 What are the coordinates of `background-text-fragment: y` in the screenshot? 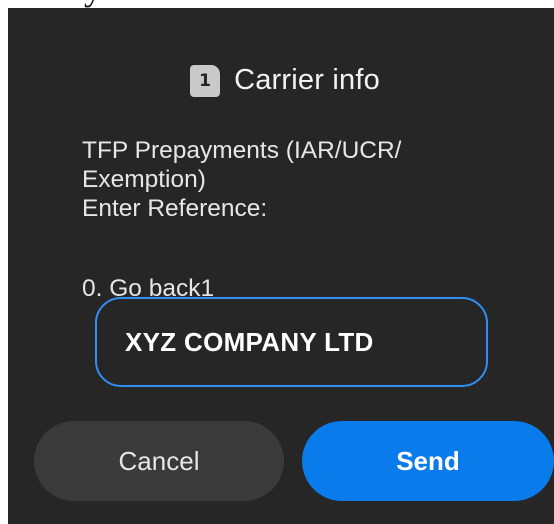 It's located at (93, 3).